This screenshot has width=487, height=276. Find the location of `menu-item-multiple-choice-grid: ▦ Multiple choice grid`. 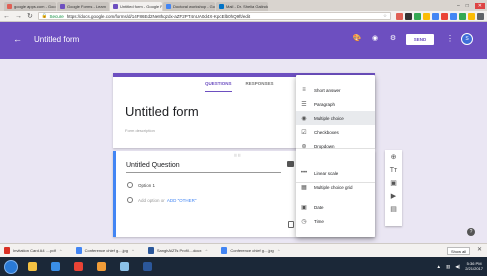

menu-item-multiple-choice-grid: ▦ Multiple choice grid is located at coordinates (335, 187).